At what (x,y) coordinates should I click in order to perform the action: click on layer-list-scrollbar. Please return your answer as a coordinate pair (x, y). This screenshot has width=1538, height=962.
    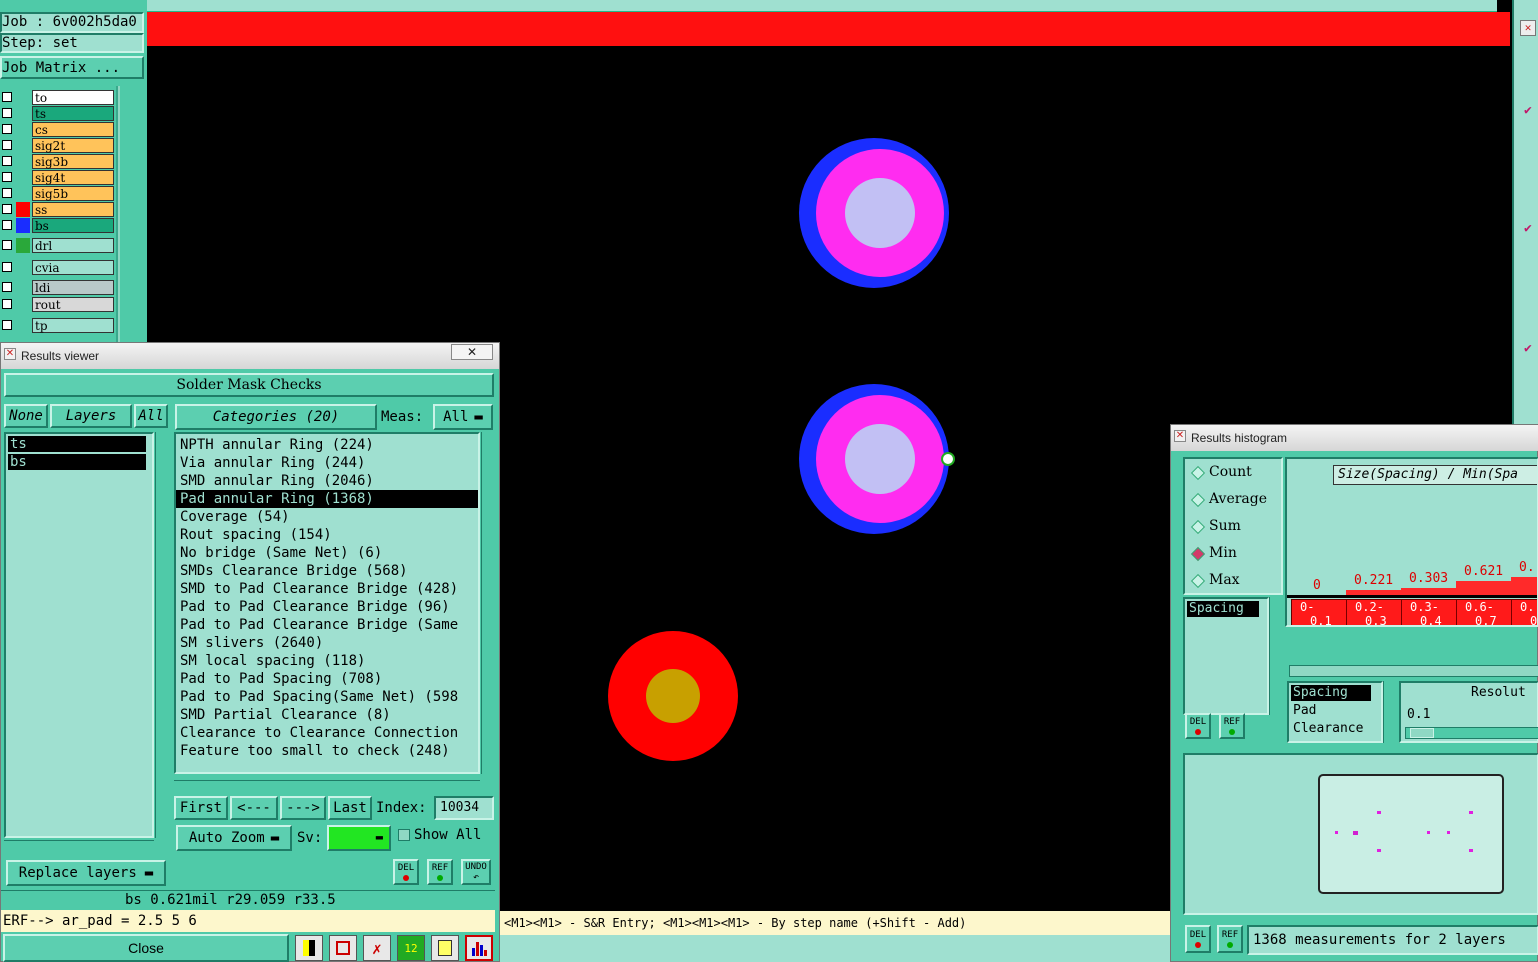
    Looking at the image, I should click on (132, 215).